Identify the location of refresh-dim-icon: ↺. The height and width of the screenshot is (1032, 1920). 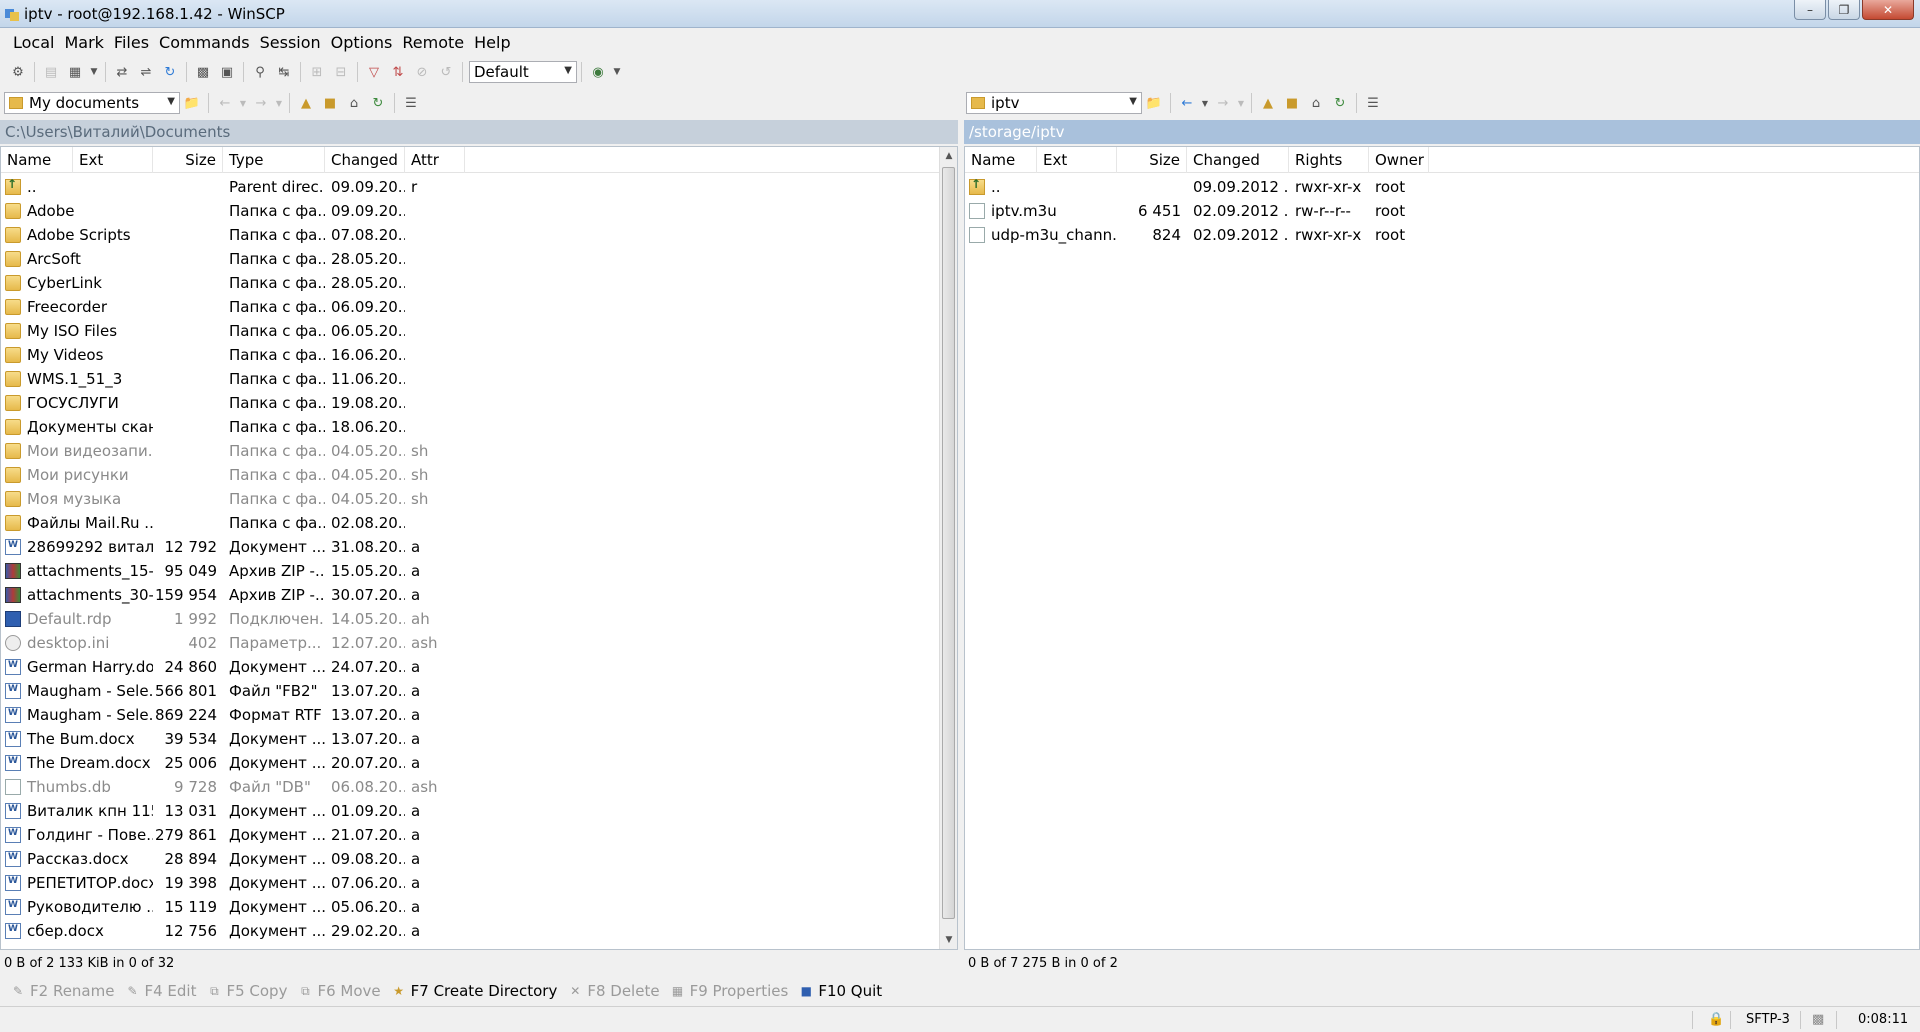
(446, 72).